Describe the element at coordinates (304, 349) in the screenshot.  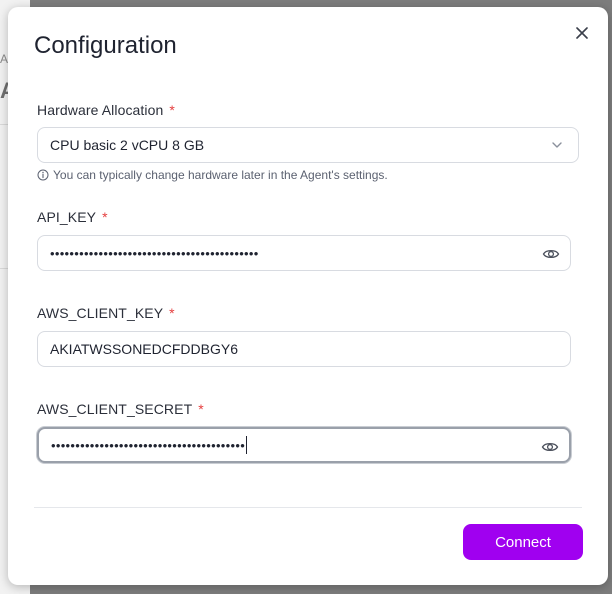
I see `aws-client-key-input: AKIATWSSONEDCFDDBGY6` at that location.